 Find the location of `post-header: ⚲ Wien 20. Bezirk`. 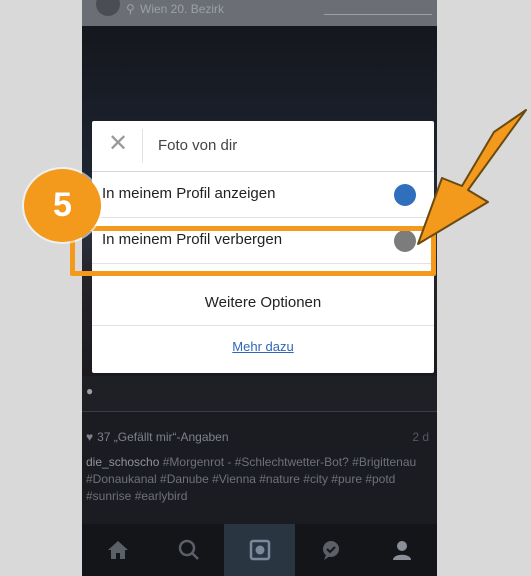

post-header: ⚲ Wien 20. Bezirk is located at coordinates (259, 13).